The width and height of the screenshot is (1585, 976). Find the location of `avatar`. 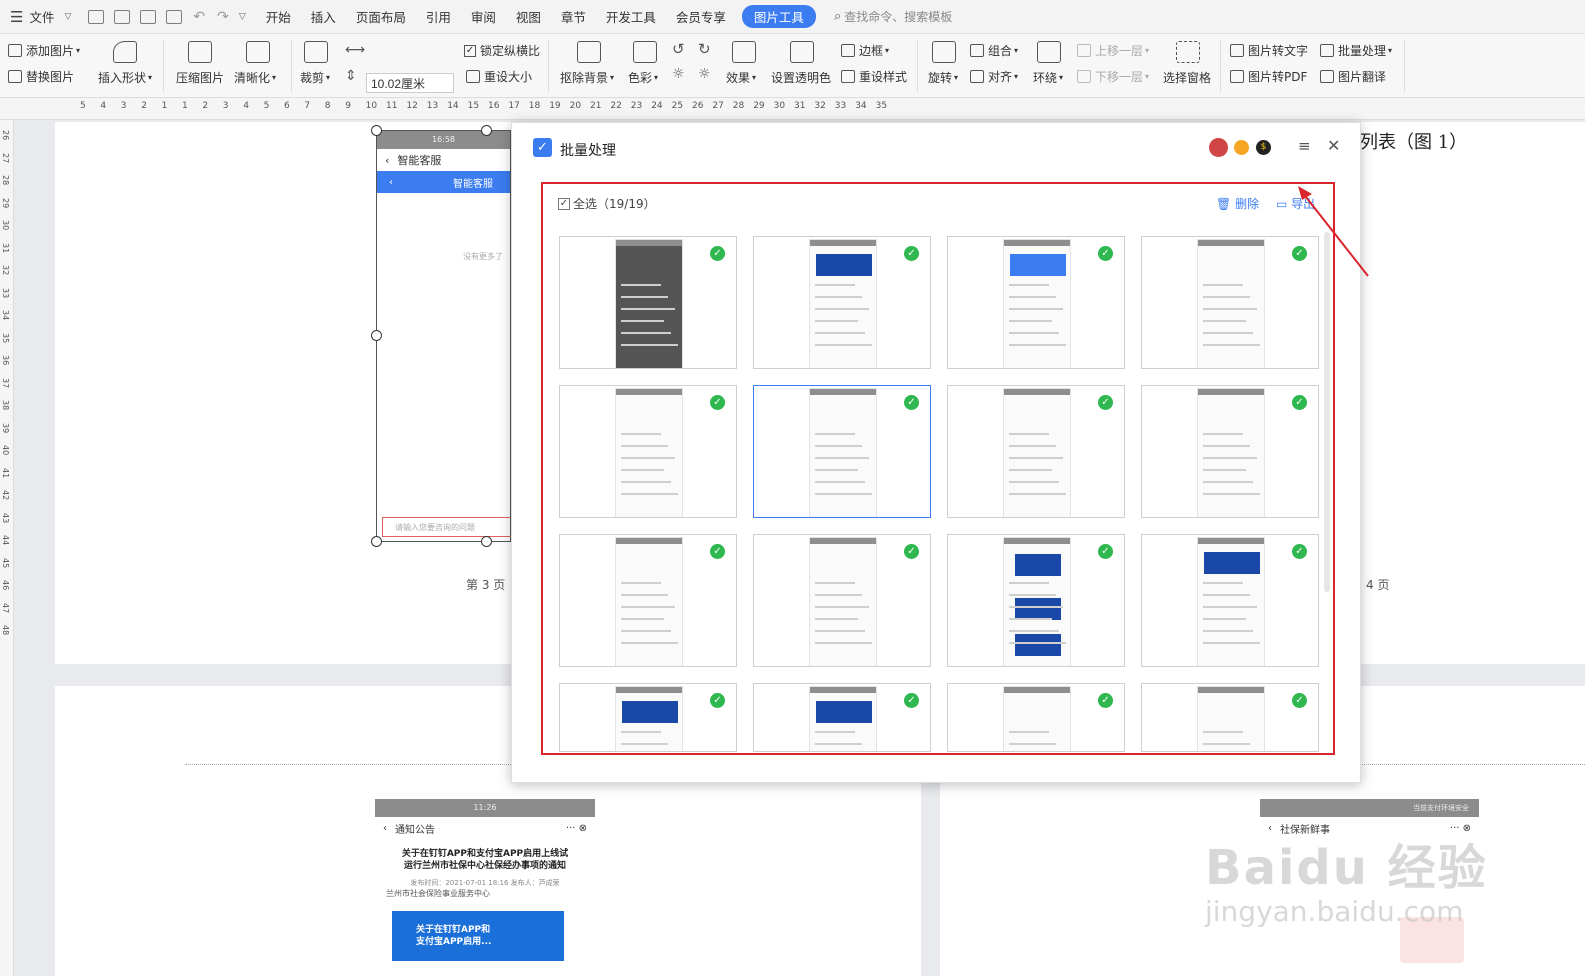

avatar is located at coordinates (1218, 147).